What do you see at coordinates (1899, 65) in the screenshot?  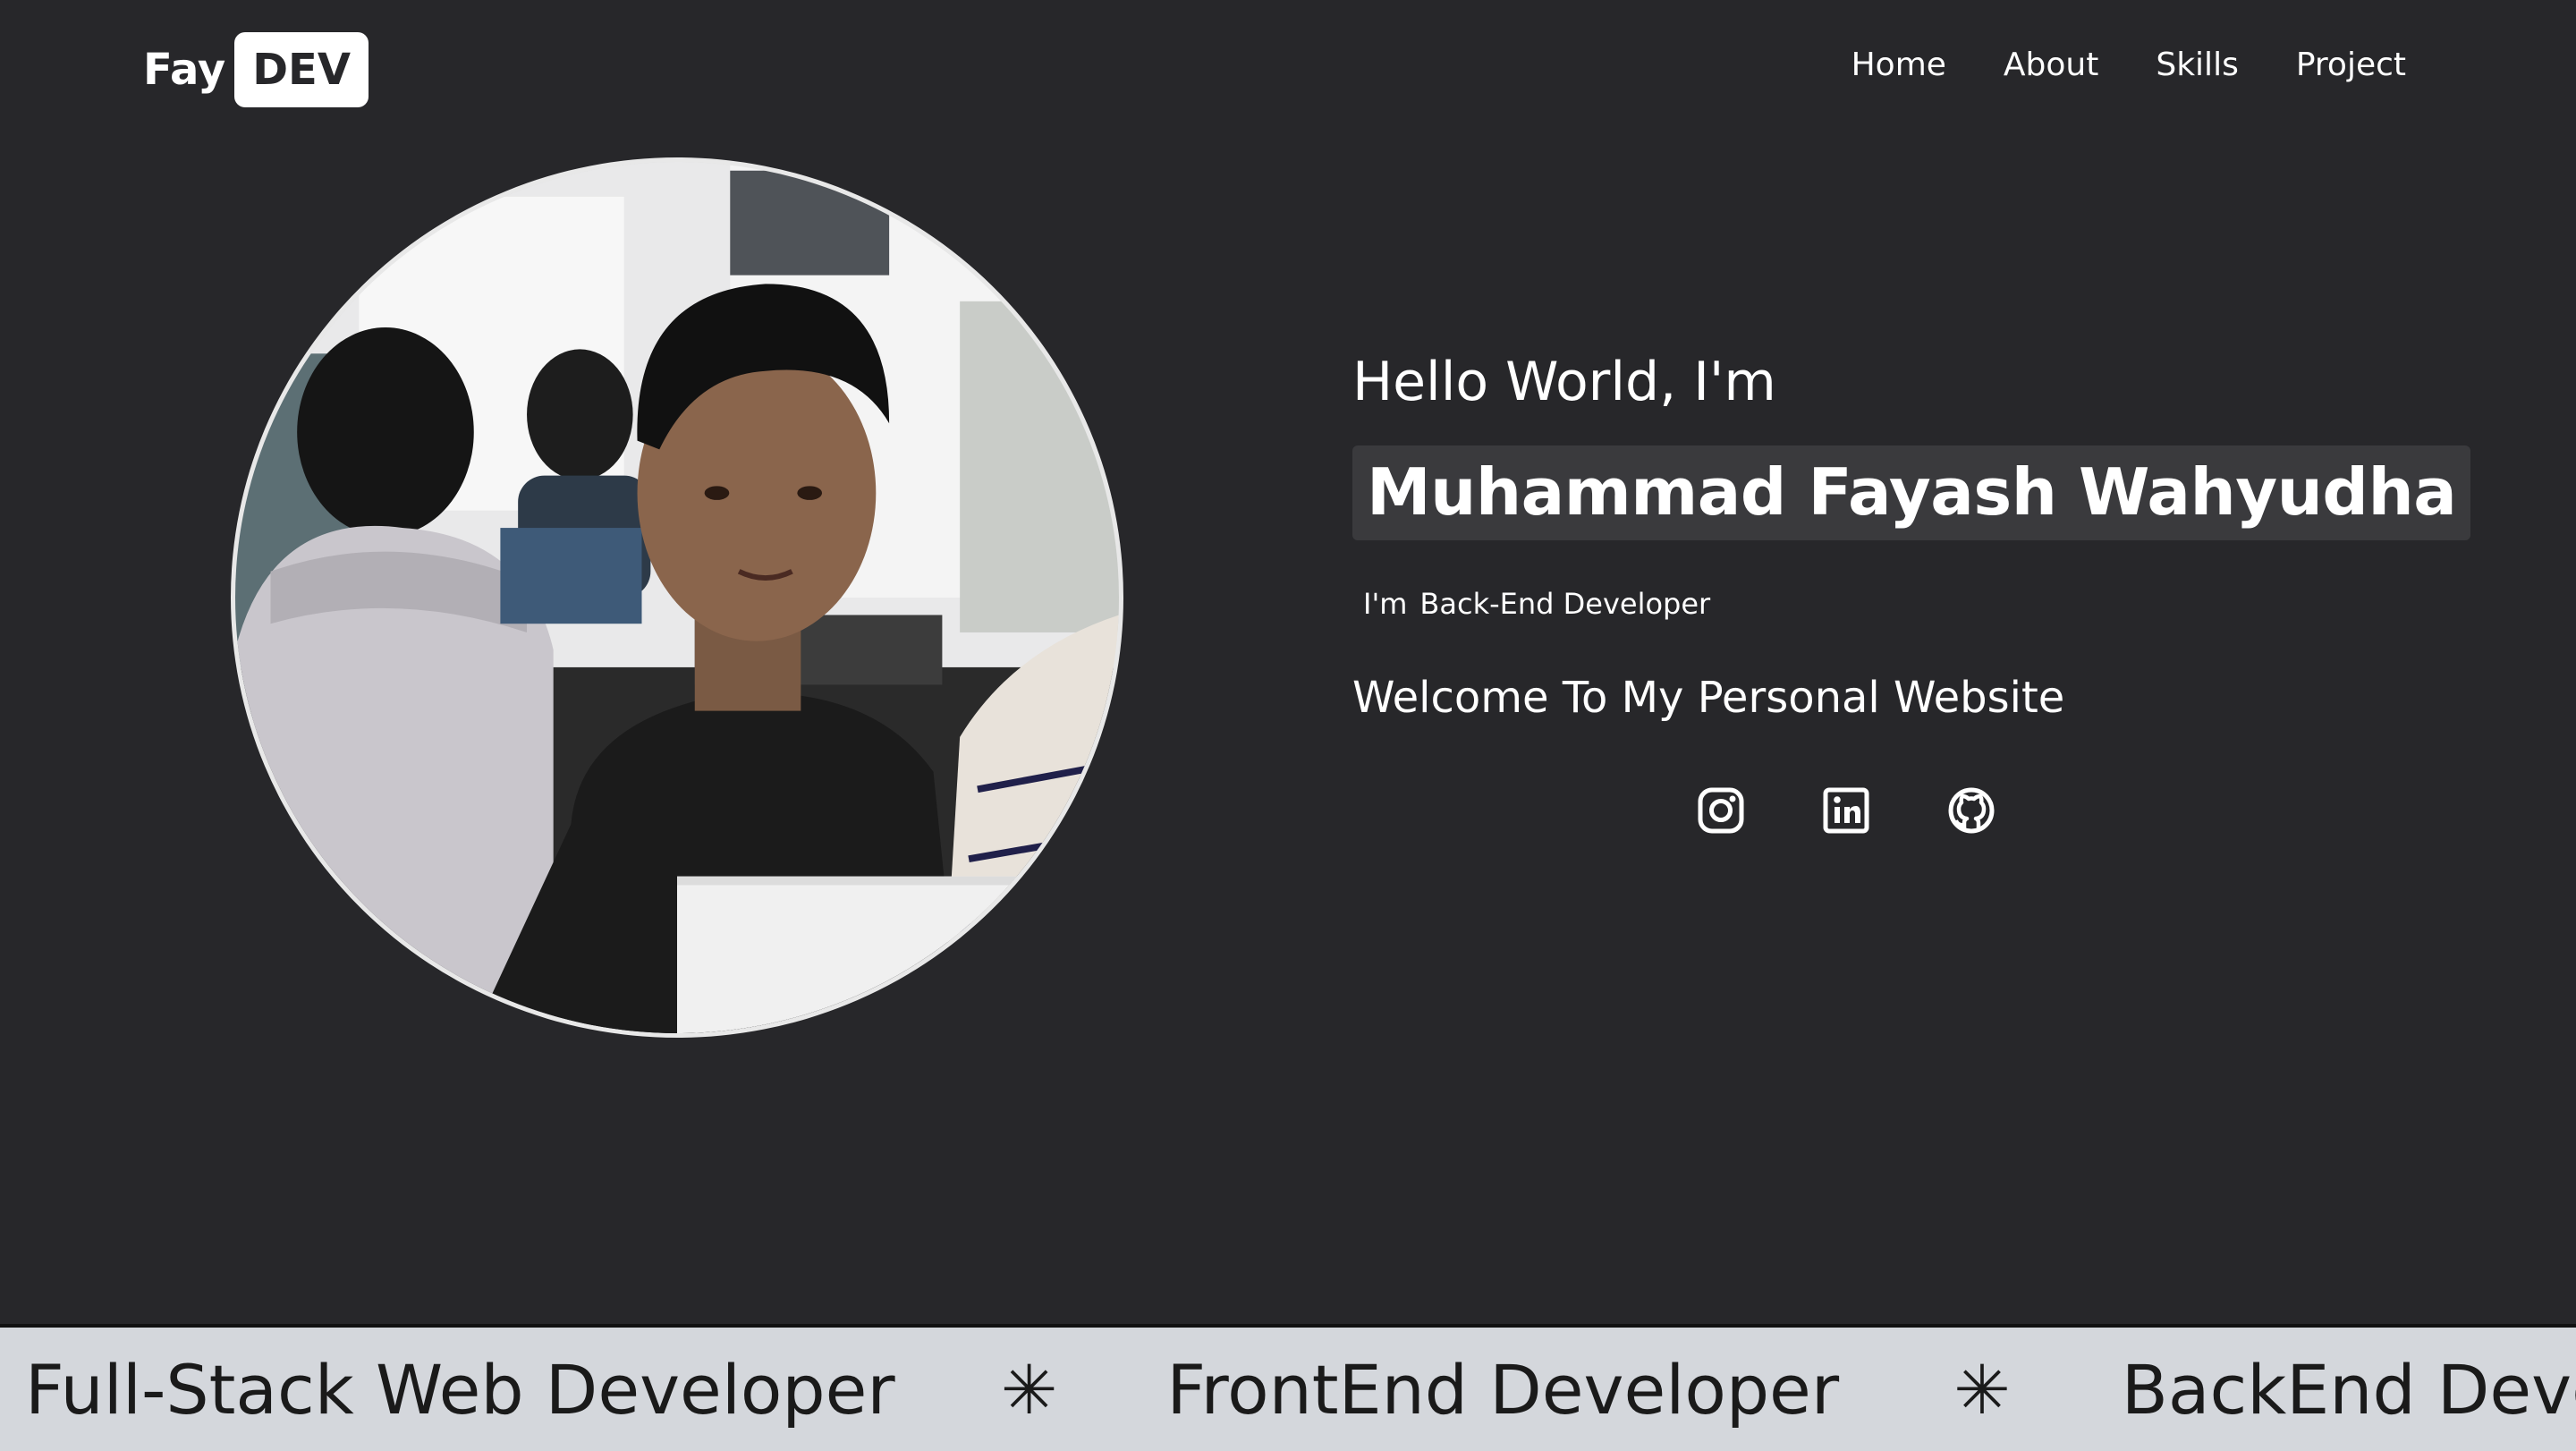 I see `nav-link-home: Home` at bounding box center [1899, 65].